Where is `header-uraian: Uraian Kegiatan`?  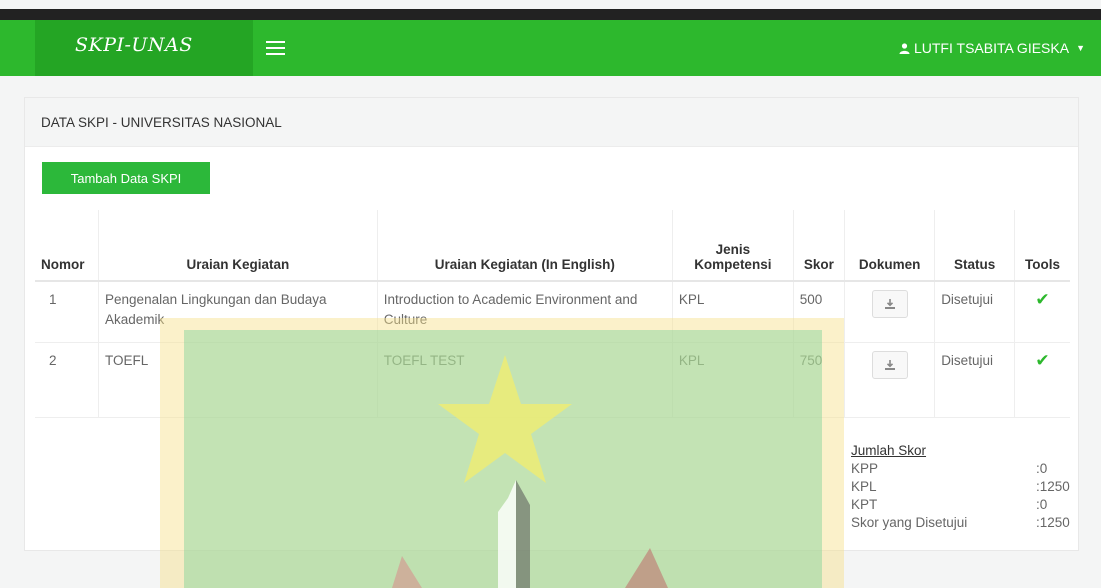 header-uraian: Uraian Kegiatan is located at coordinates (238, 246).